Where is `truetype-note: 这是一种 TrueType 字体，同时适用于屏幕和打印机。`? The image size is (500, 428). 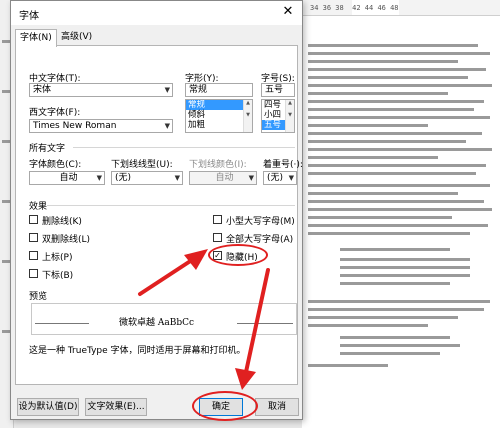
truetype-note: 这是一种 TrueType 字体，同时适用于屏幕和打印机。 is located at coordinates (137, 351).